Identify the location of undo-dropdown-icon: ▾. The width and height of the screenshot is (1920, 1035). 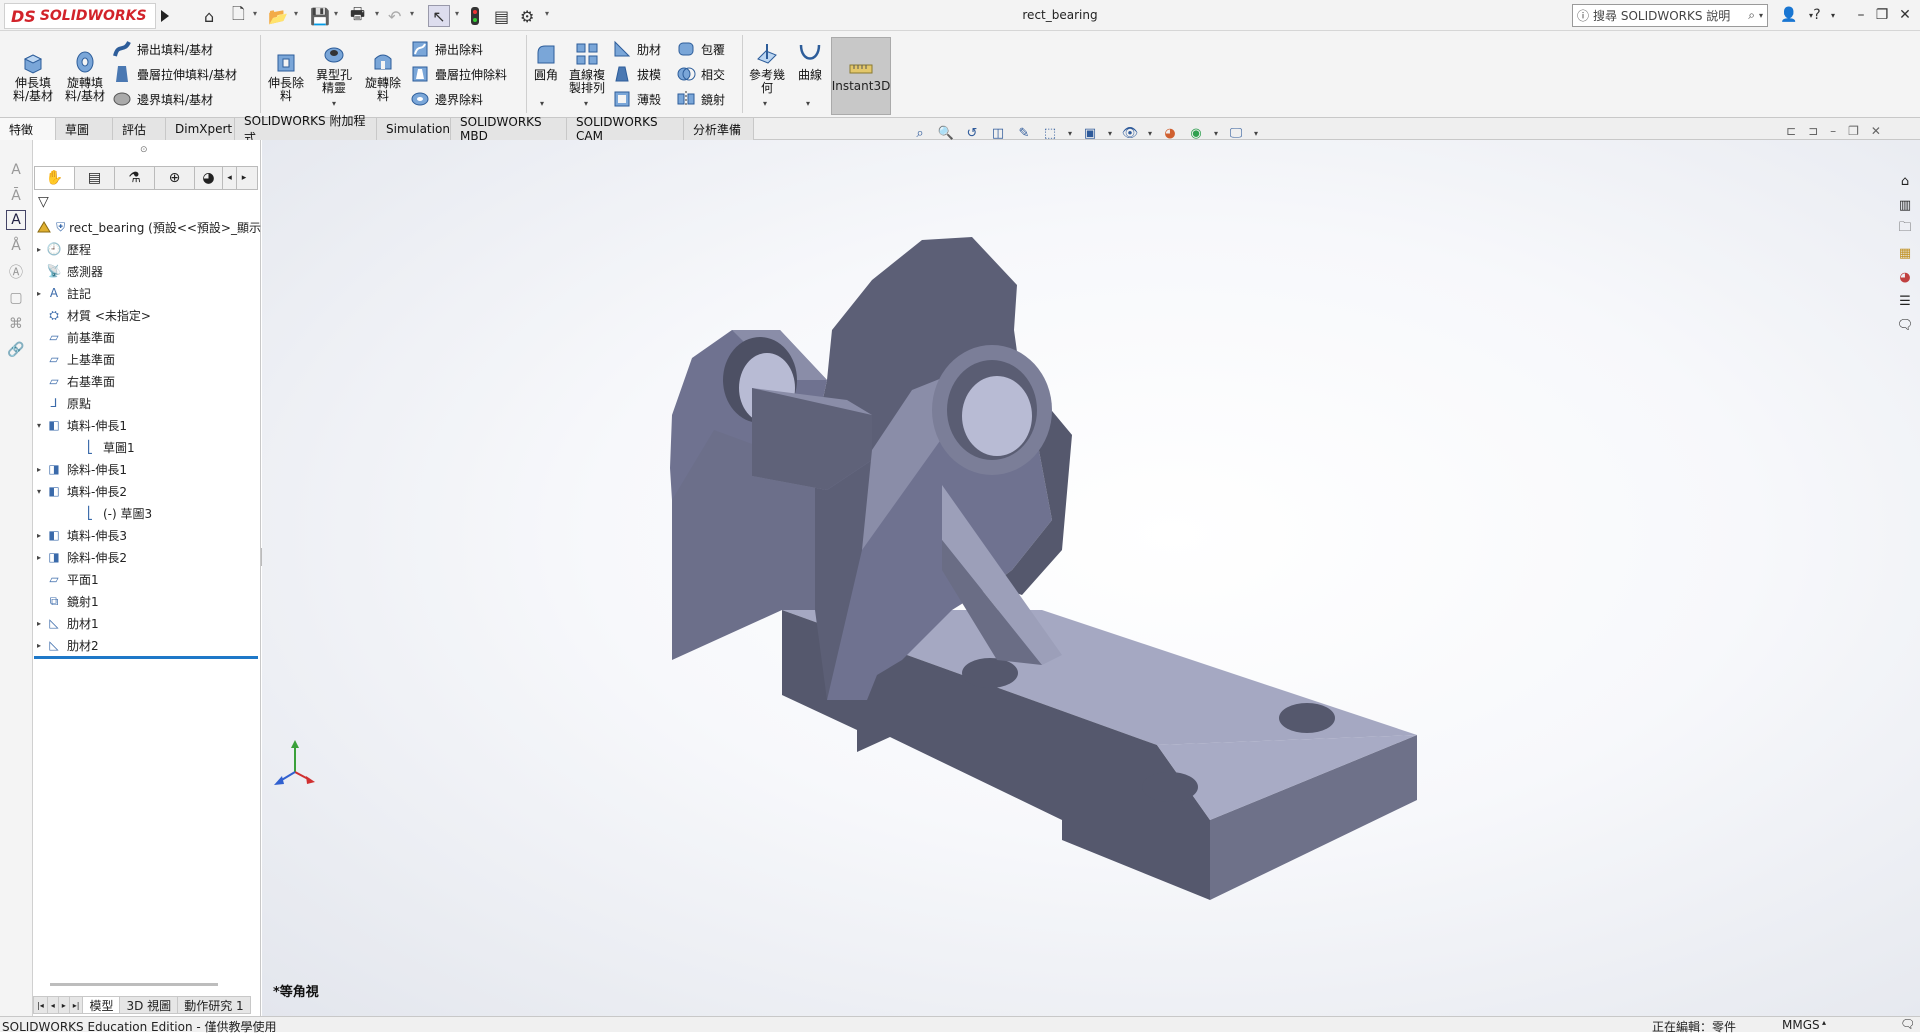
(412, 13).